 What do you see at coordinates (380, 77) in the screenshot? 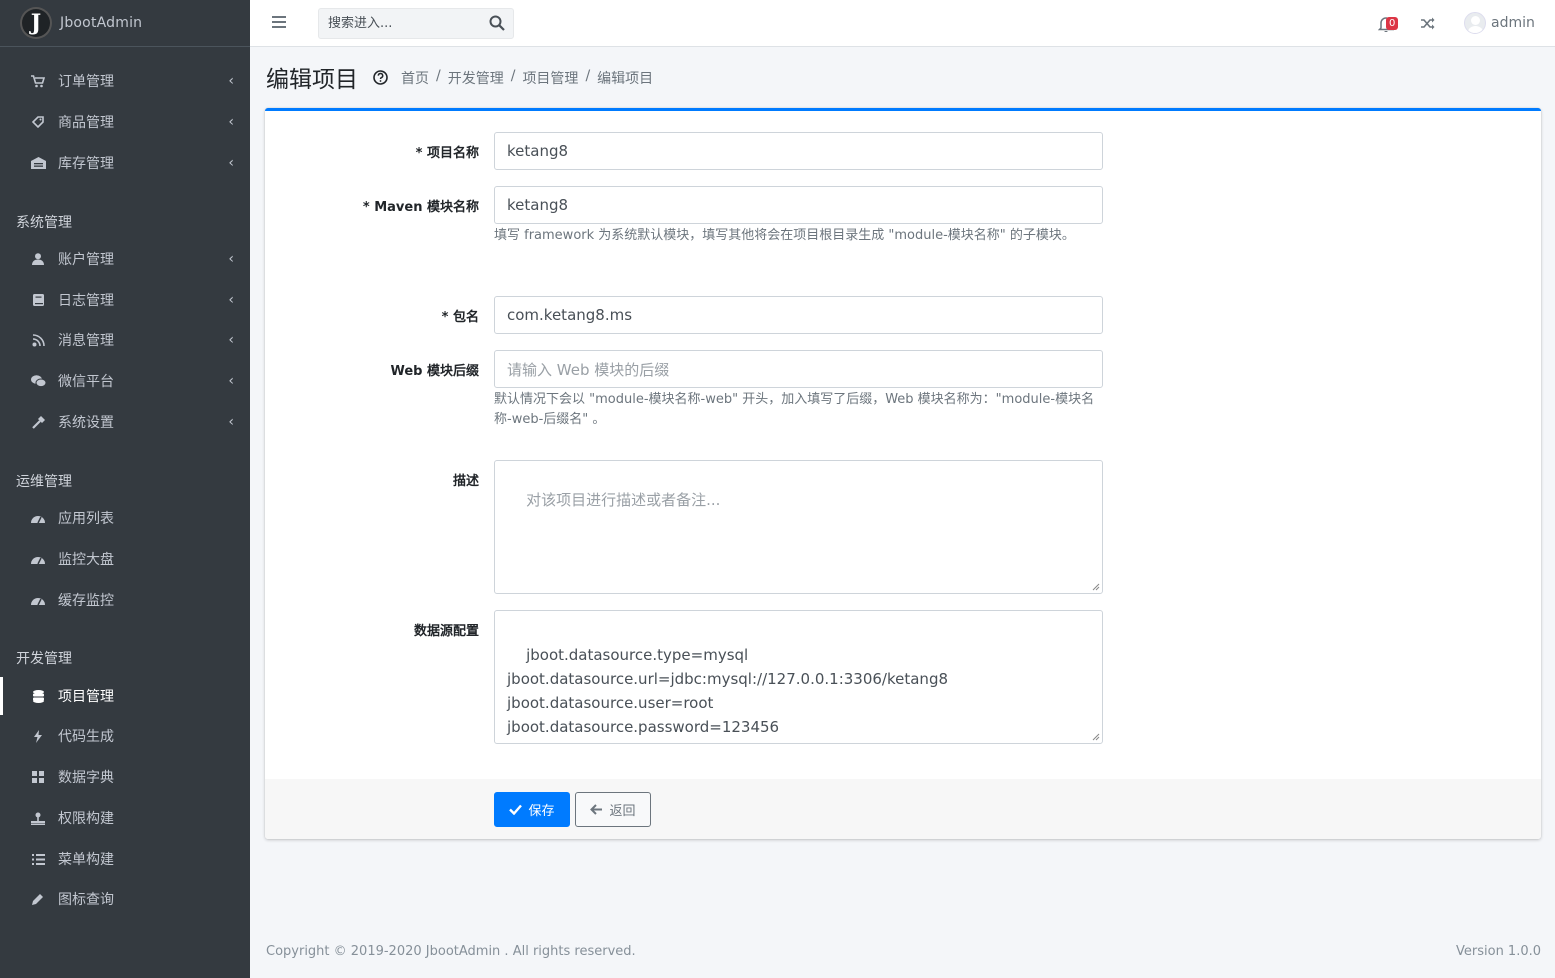
I see `question-circle-icon` at bounding box center [380, 77].